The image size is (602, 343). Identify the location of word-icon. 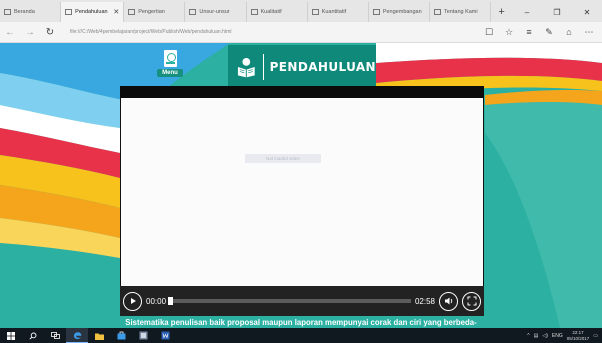
(165, 335).